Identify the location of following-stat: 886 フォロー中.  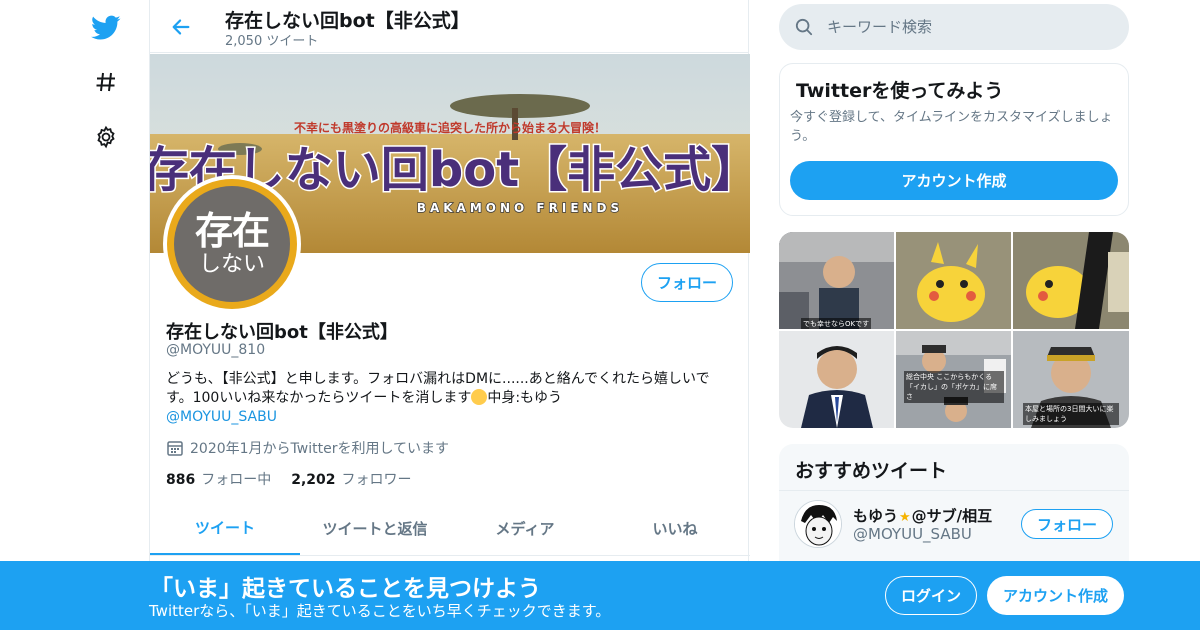
(218, 479).